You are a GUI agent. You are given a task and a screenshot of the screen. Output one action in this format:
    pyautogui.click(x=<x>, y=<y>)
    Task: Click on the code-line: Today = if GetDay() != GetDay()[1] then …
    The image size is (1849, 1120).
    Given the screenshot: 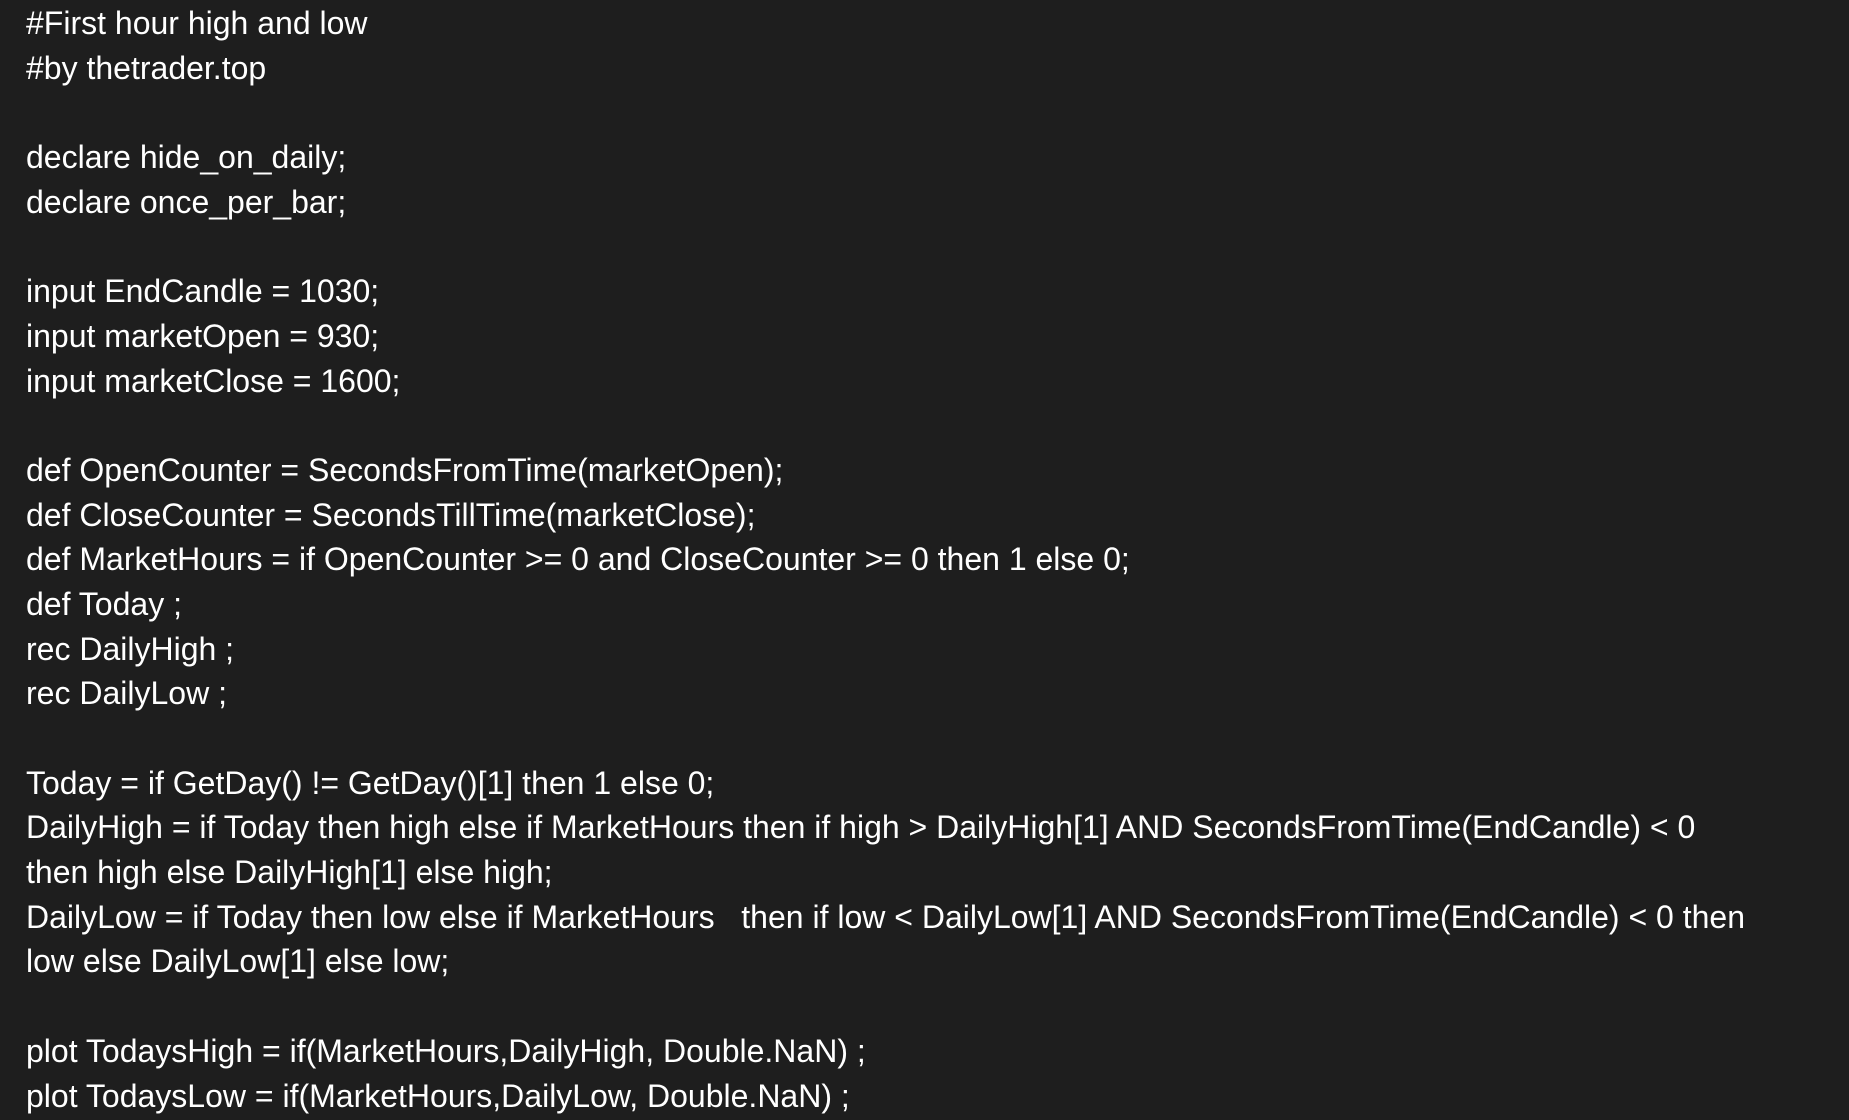 What is the action you would take?
    pyautogui.click(x=370, y=782)
    